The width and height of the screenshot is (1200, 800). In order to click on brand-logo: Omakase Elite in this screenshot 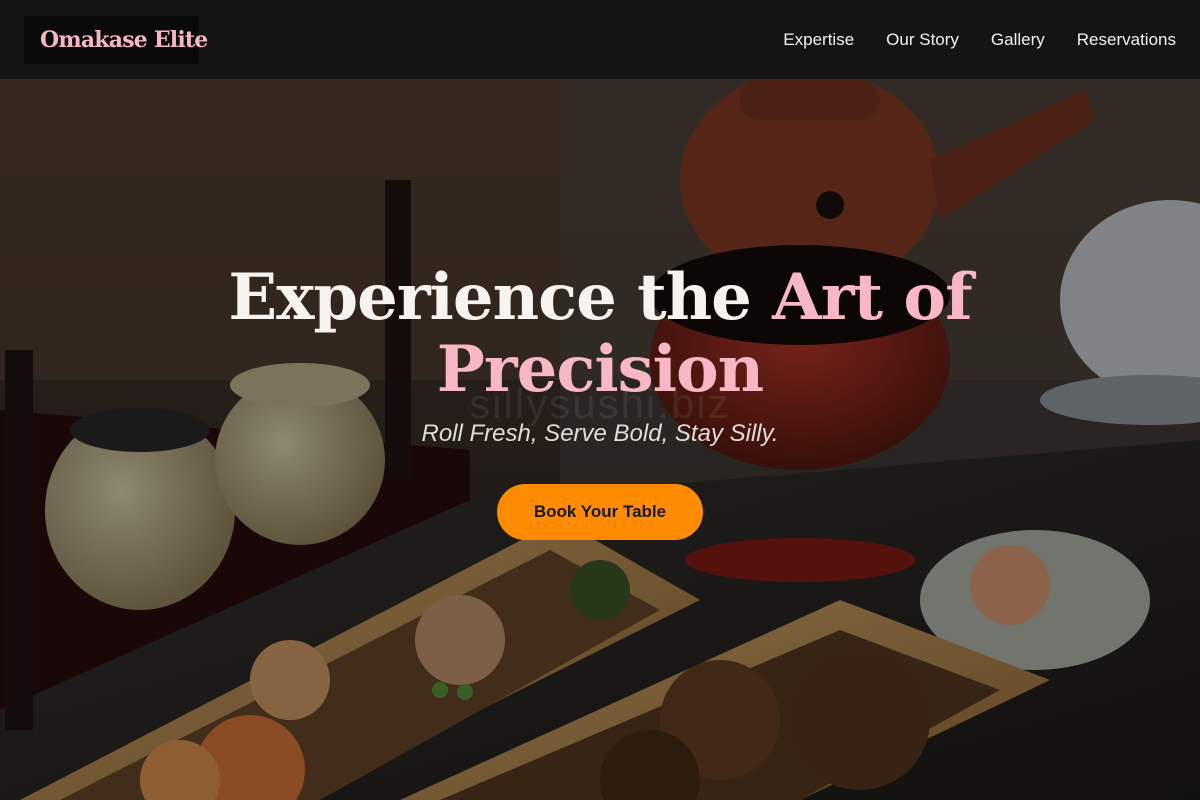, I will do `click(116, 40)`.